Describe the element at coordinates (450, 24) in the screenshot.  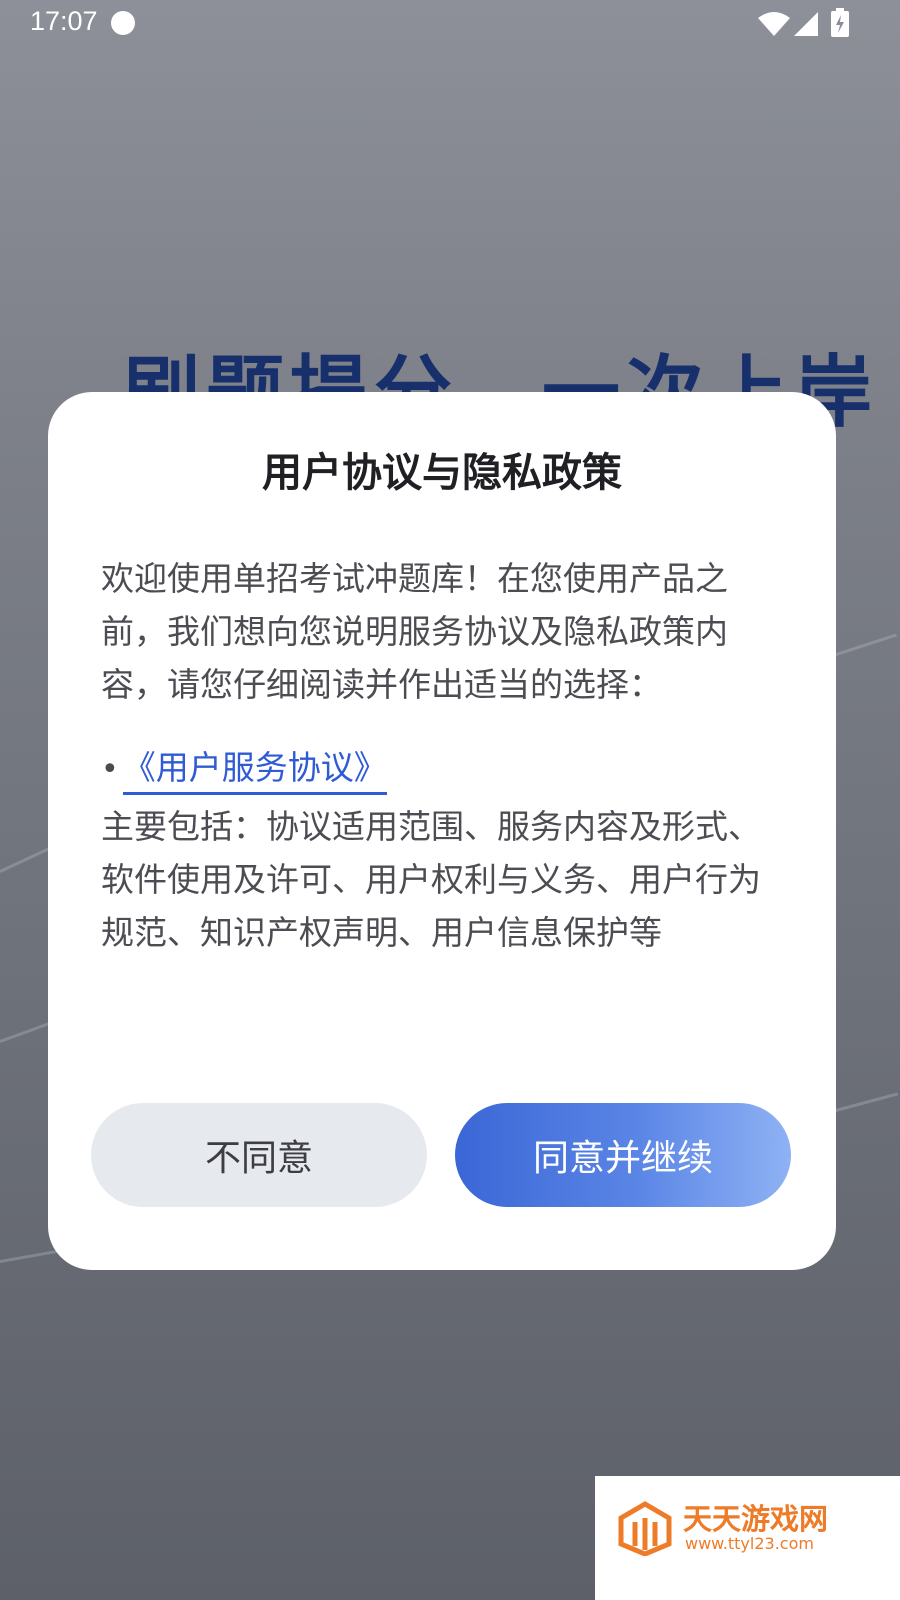
I see `status-bar: 17:07` at that location.